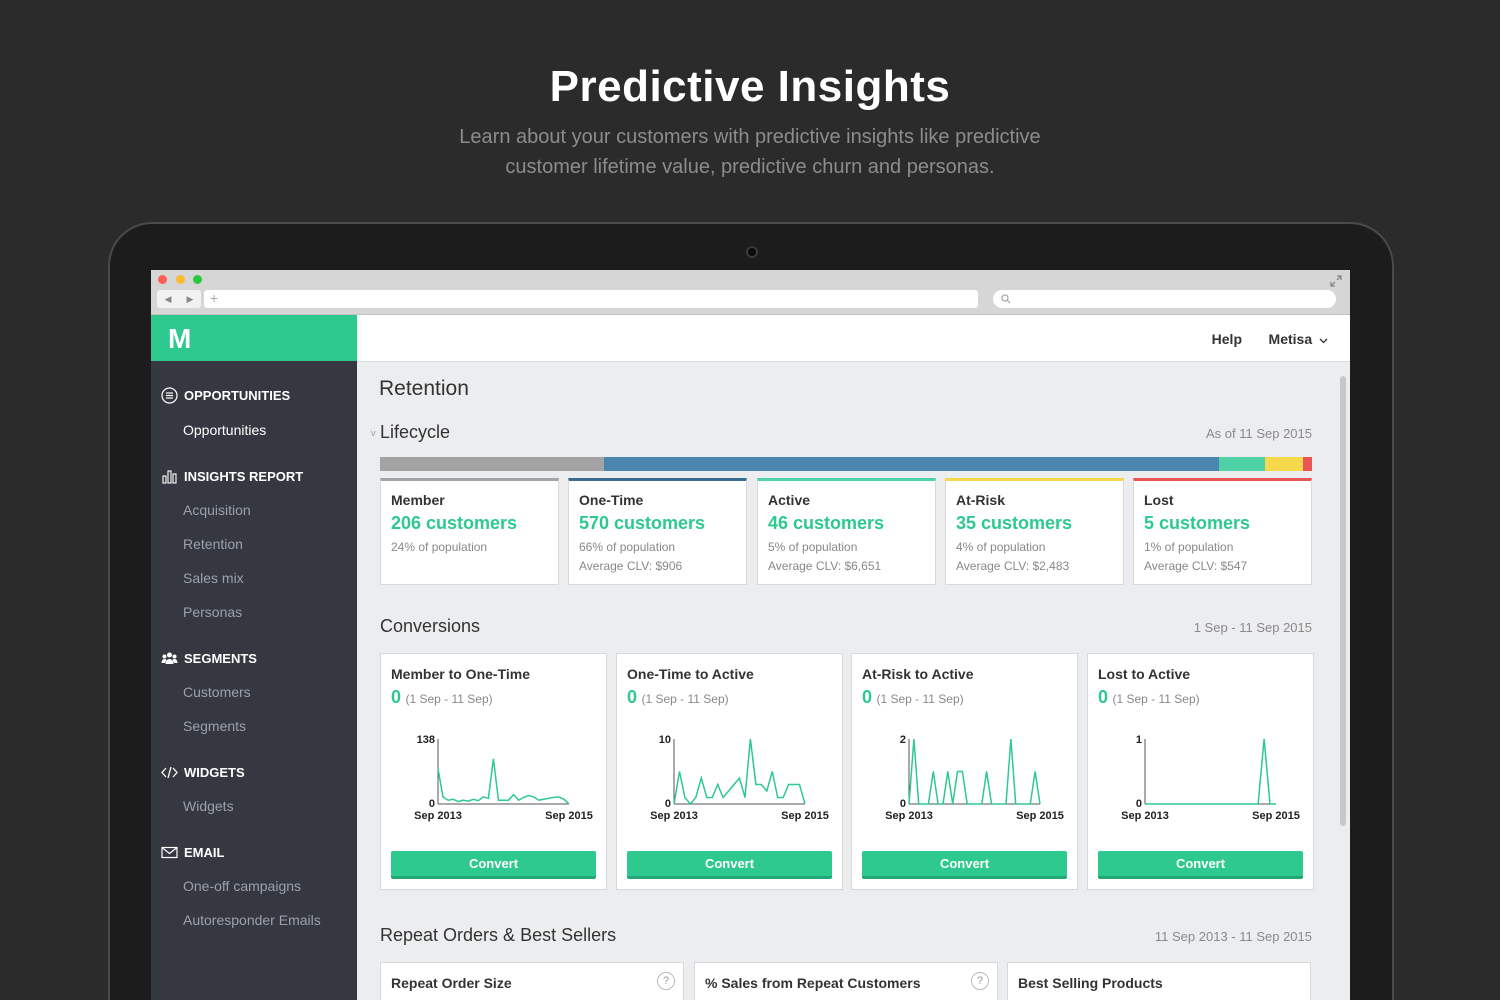  What do you see at coordinates (591, 299) in the screenshot?
I see `address-bar: +` at bounding box center [591, 299].